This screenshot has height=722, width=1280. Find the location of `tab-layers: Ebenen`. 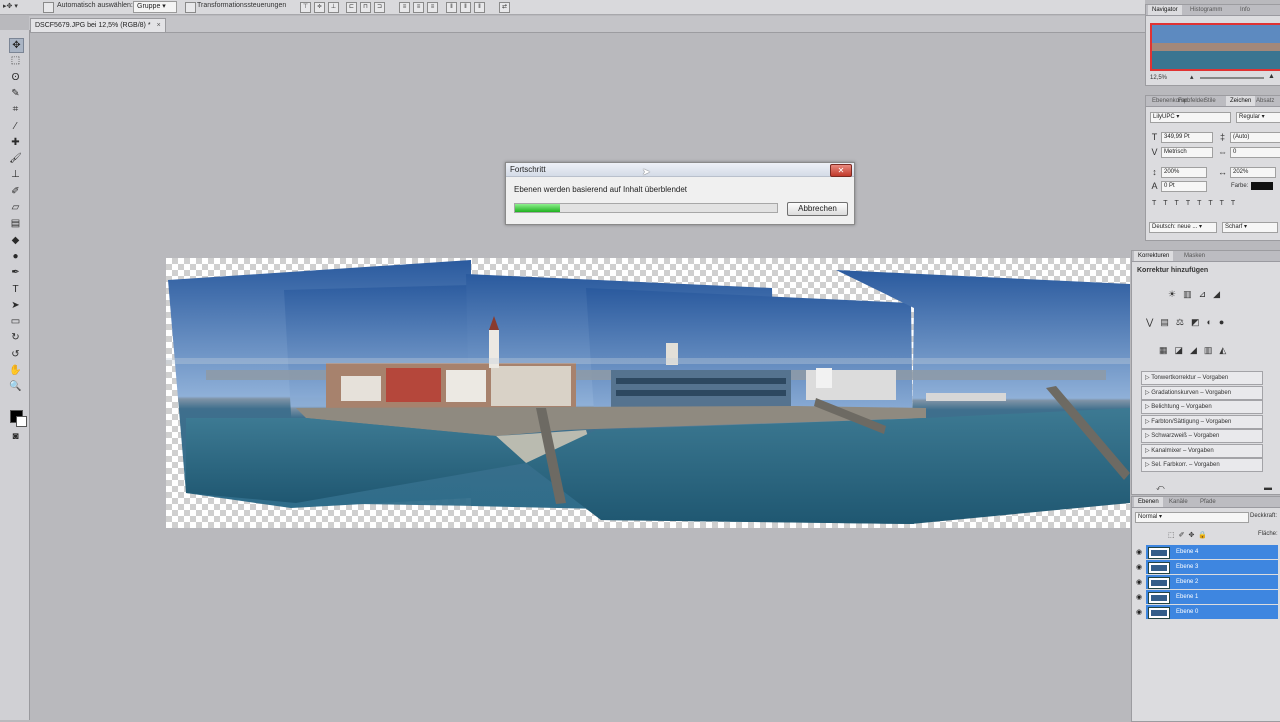

tab-layers: Ebenen is located at coordinates (1148, 502).